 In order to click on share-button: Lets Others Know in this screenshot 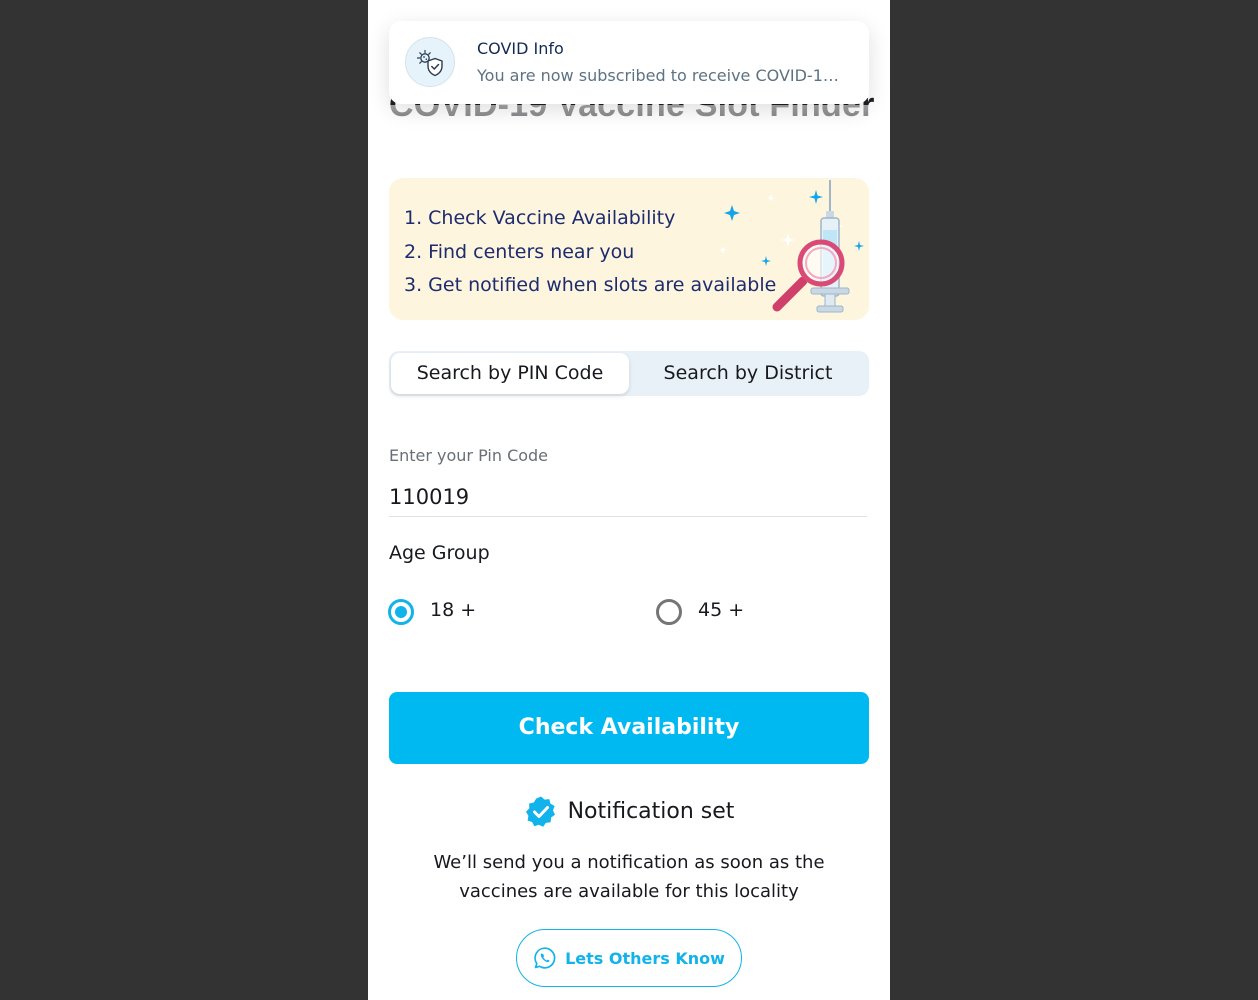, I will do `click(629, 958)`.